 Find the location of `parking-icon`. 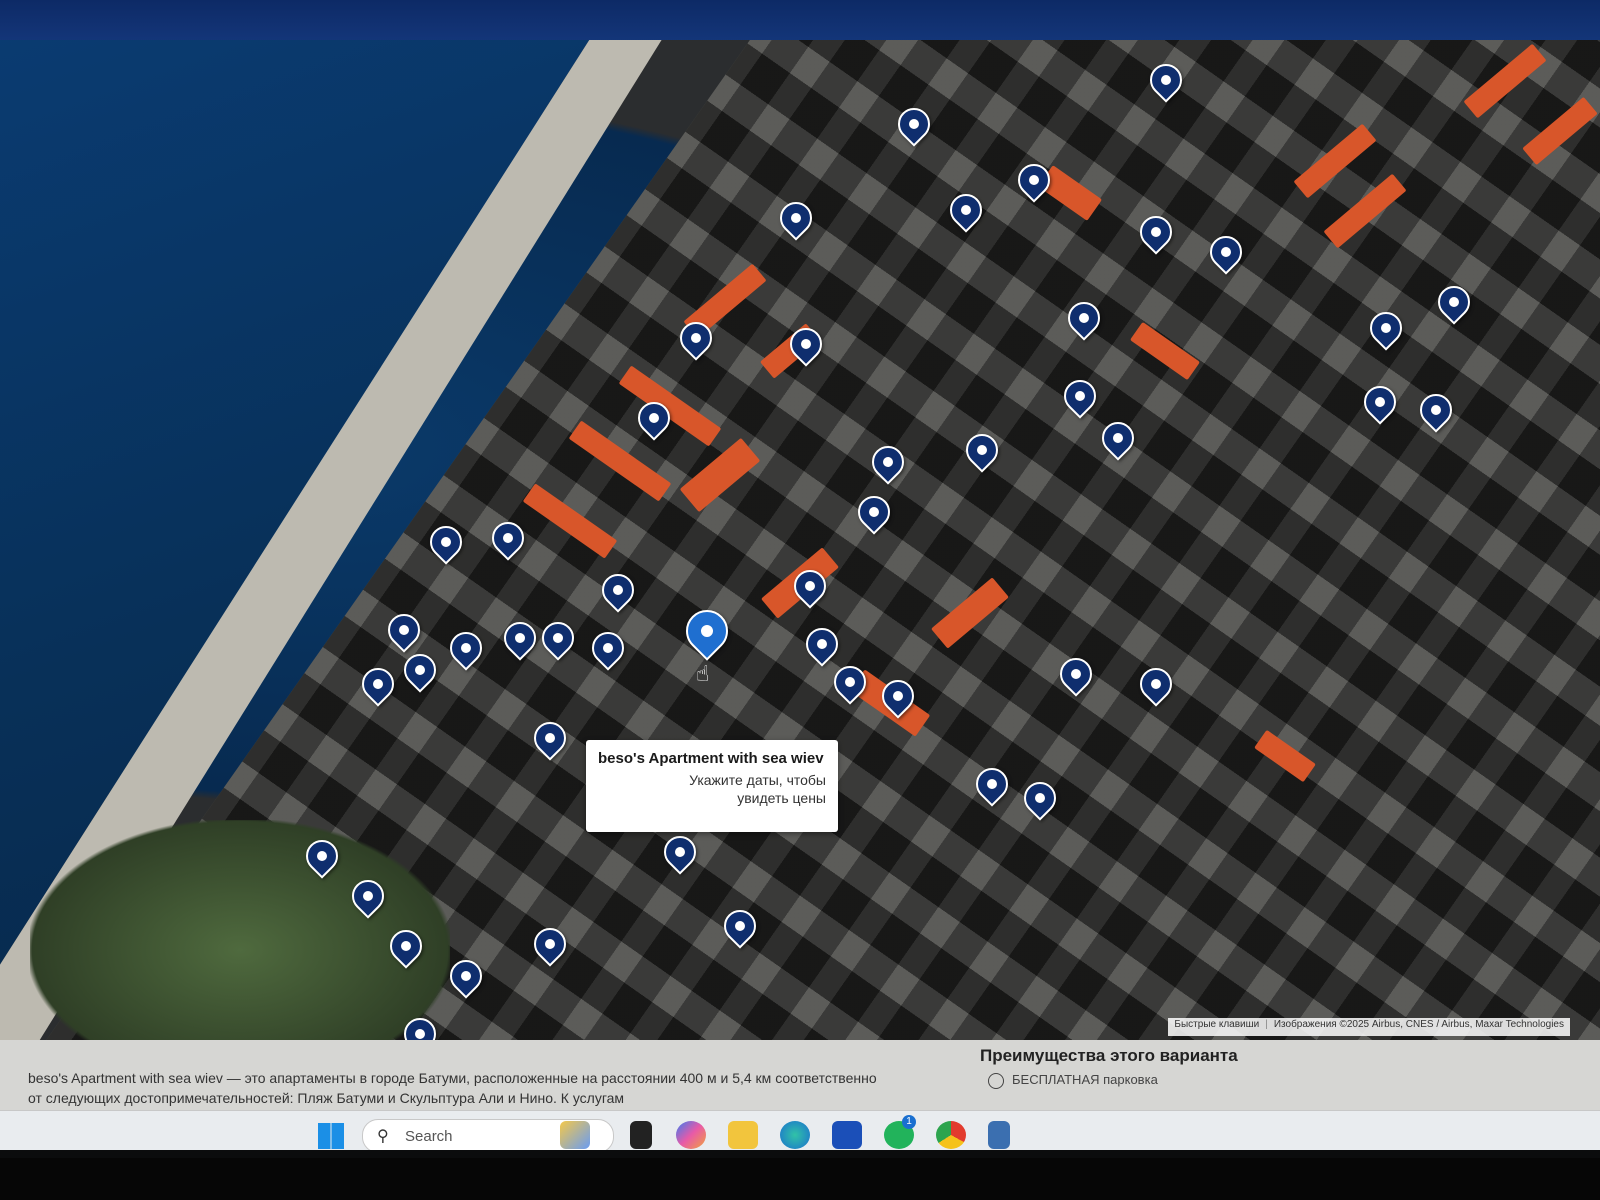

parking-icon is located at coordinates (996, 1080).